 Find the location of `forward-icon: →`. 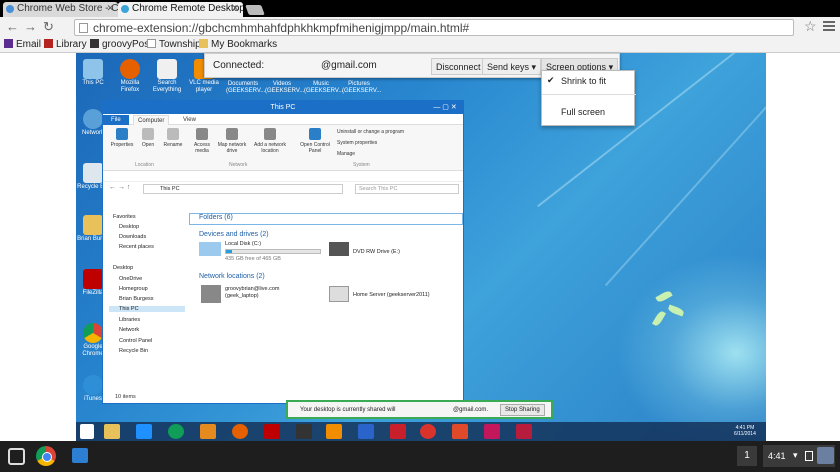

forward-icon: → is located at coordinates (30, 27).